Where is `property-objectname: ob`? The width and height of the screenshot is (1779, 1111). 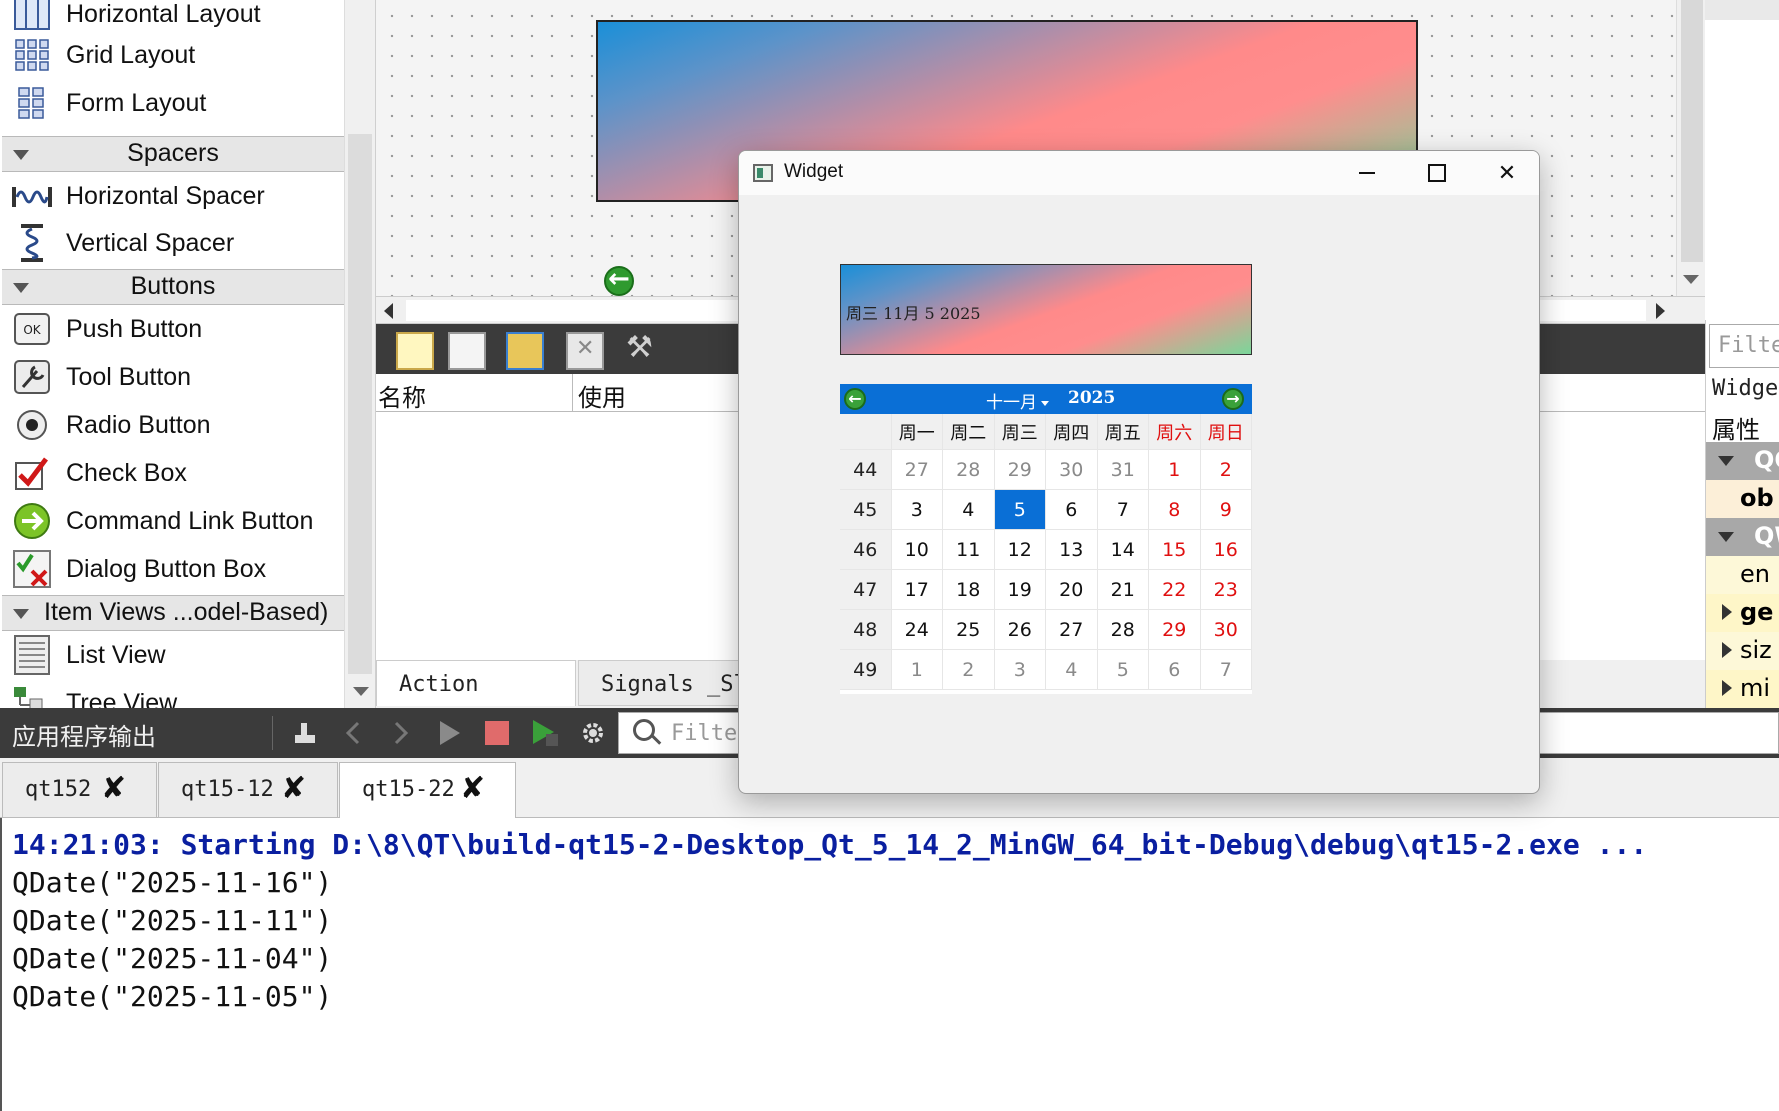 property-objectname: ob is located at coordinates (1742, 499).